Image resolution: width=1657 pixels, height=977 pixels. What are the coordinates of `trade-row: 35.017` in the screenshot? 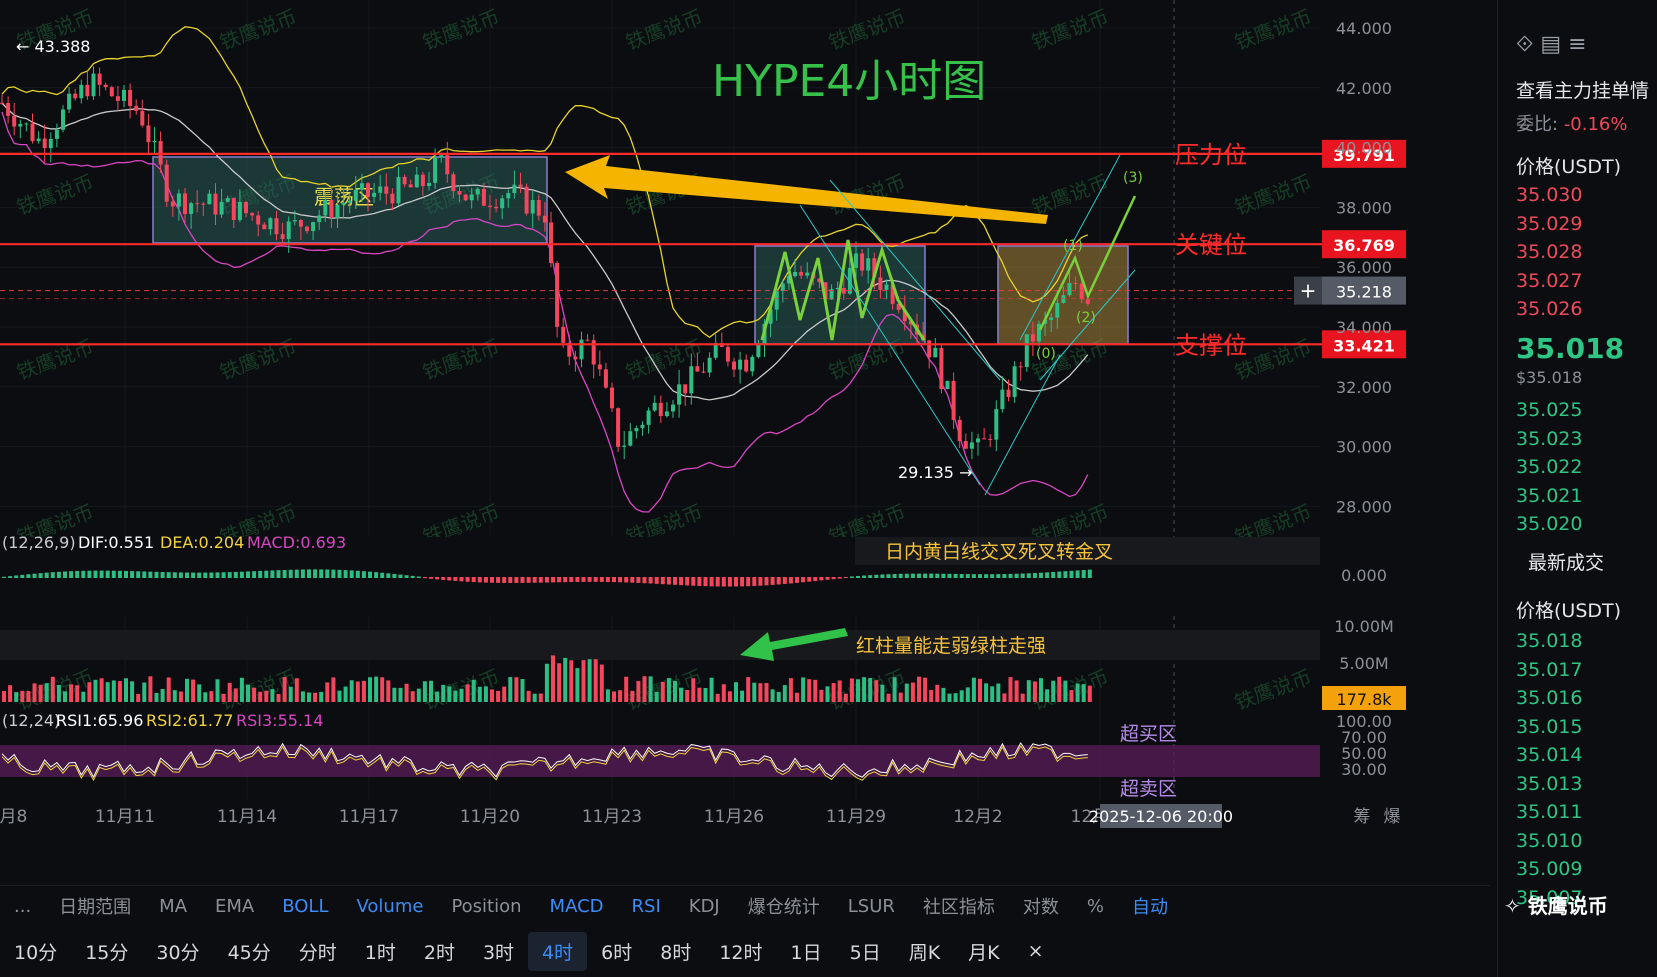 It's located at (1549, 670).